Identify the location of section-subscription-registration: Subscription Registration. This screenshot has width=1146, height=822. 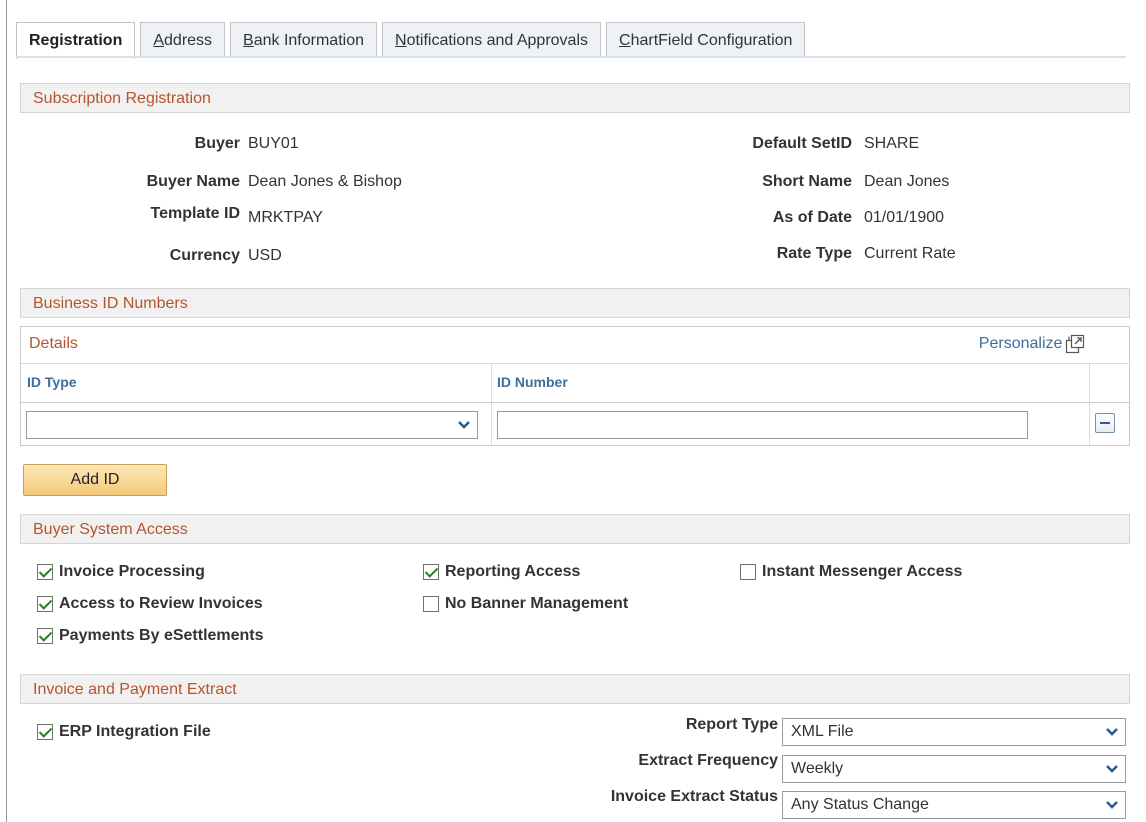
(575, 98).